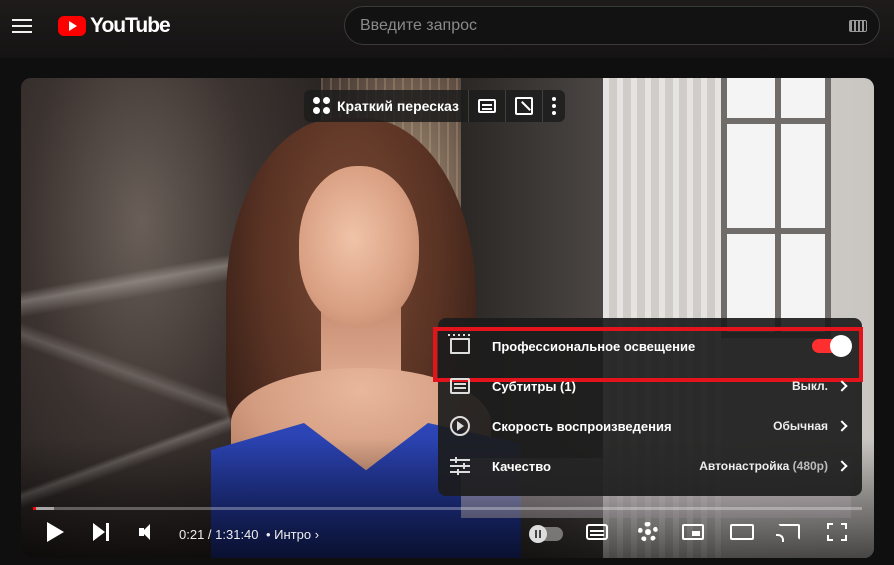  I want to click on quality-icon, so click(460, 465).